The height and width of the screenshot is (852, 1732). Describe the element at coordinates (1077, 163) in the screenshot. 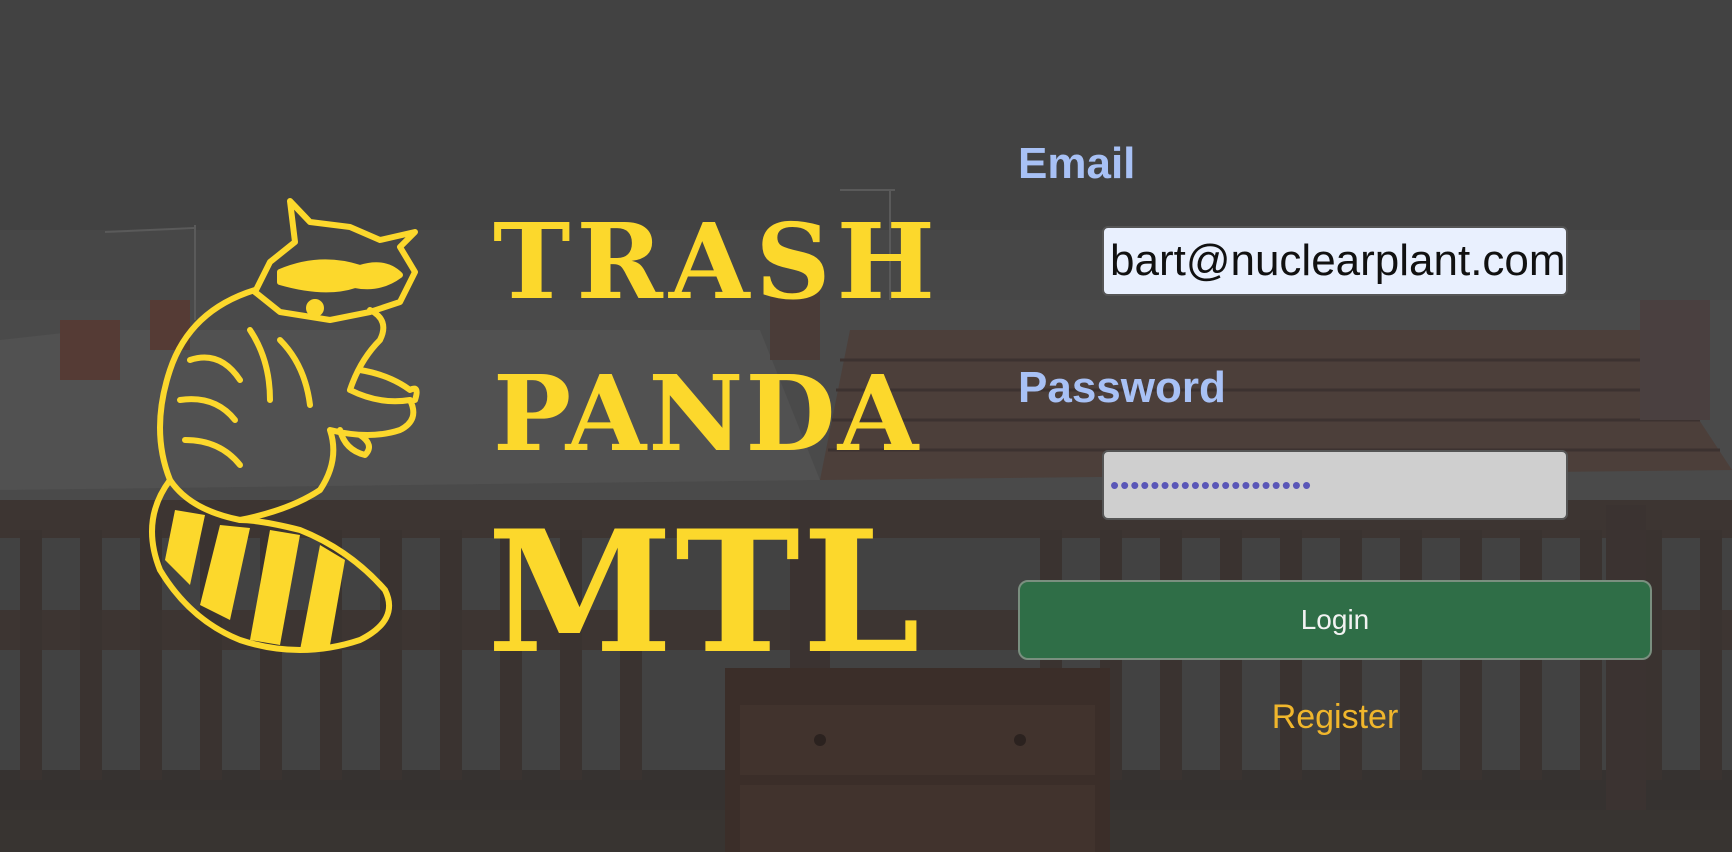

I see `email-label: Email` at that location.